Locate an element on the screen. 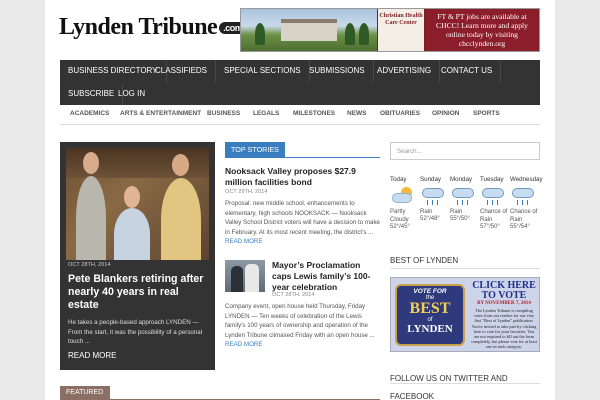 Image resolution: width=600 pixels, height=400 pixels. weather-temps: 57°/50° is located at coordinates (490, 227).